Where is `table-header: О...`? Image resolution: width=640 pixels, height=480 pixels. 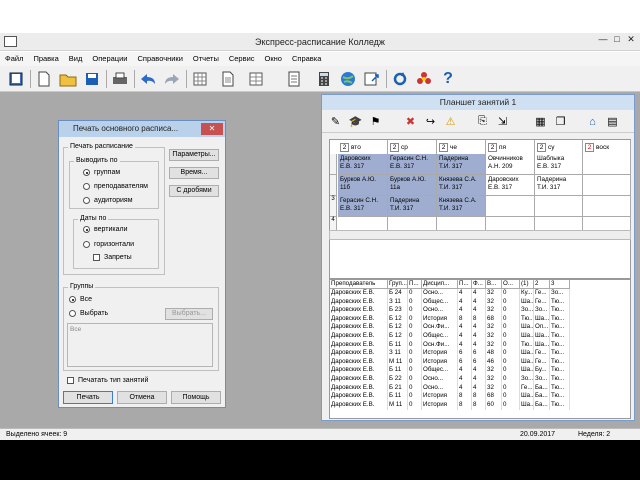 table-header: О... is located at coordinates (511, 284).